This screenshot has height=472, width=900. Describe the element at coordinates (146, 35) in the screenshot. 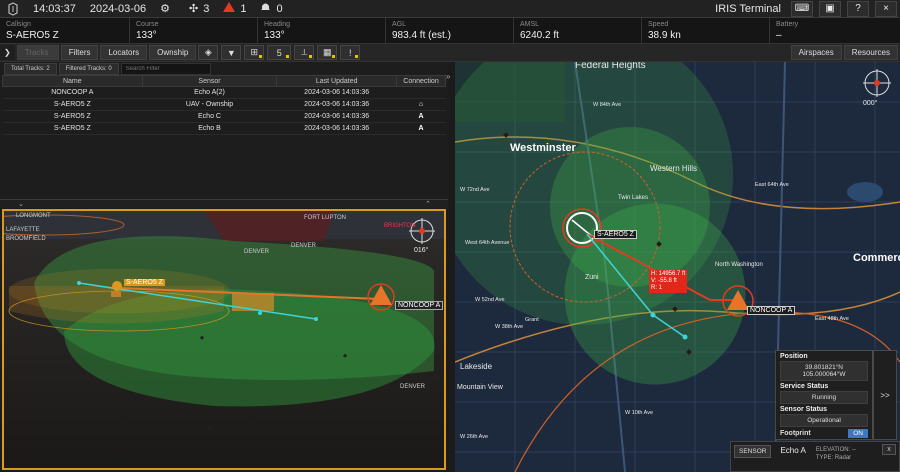

I see `status-value: 133°` at that location.